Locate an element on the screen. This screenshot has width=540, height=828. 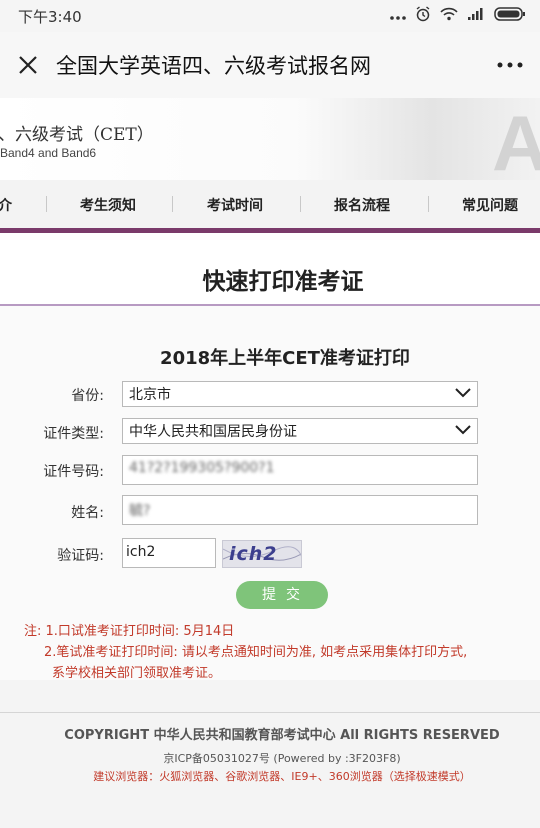
province-value: 北京市 is located at coordinates (150, 395).